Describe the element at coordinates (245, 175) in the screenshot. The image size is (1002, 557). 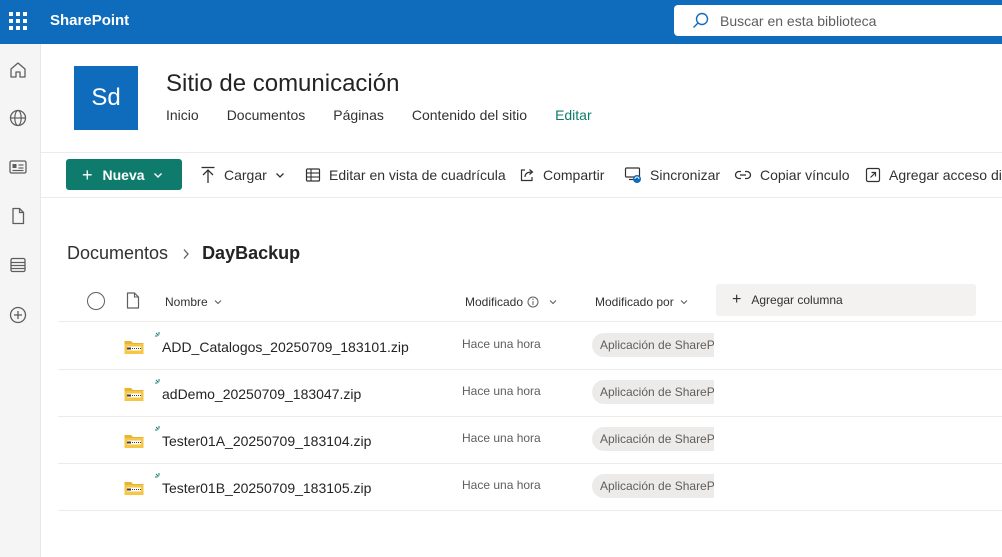
I see `upload-label: Cargar` at that location.